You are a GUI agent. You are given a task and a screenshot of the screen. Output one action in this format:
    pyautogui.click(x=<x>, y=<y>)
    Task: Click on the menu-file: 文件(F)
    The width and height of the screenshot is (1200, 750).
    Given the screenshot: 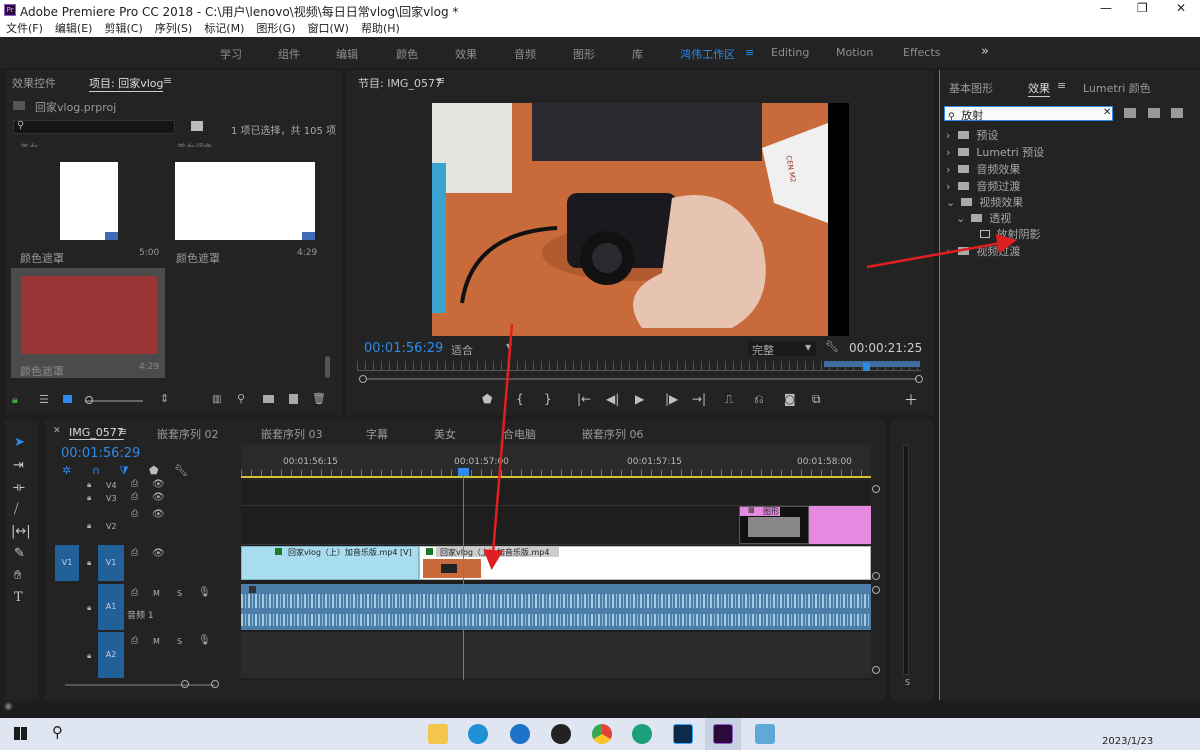 What is the action you would take?
    pyautogui.click(x=24, y=28)
    